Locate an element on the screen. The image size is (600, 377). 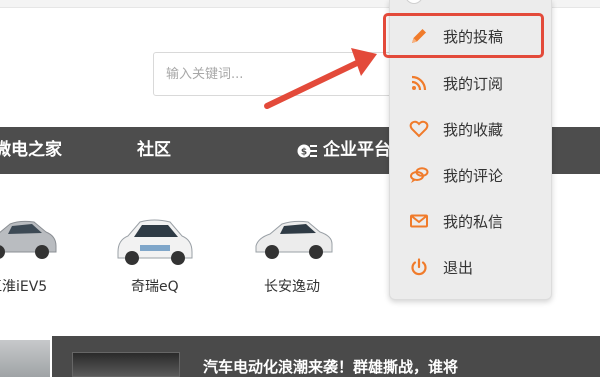
nav-item-home: 微电之家 is located at coordinates (31, 150).